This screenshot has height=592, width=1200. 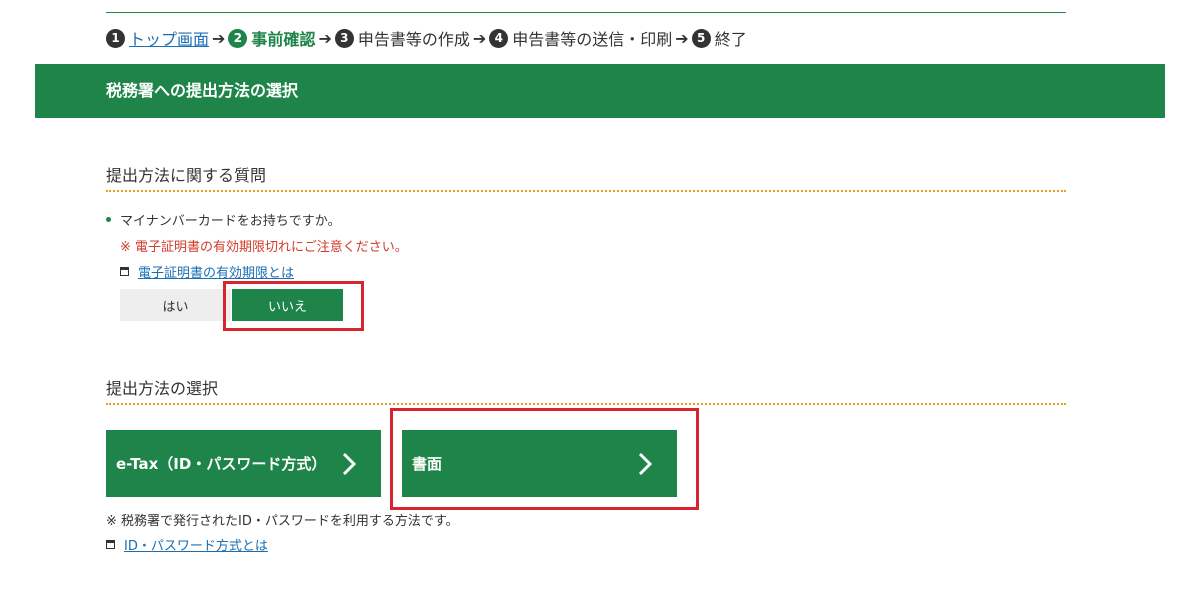 I want to click on step-number-3: 3, so click(x=344, y=38).